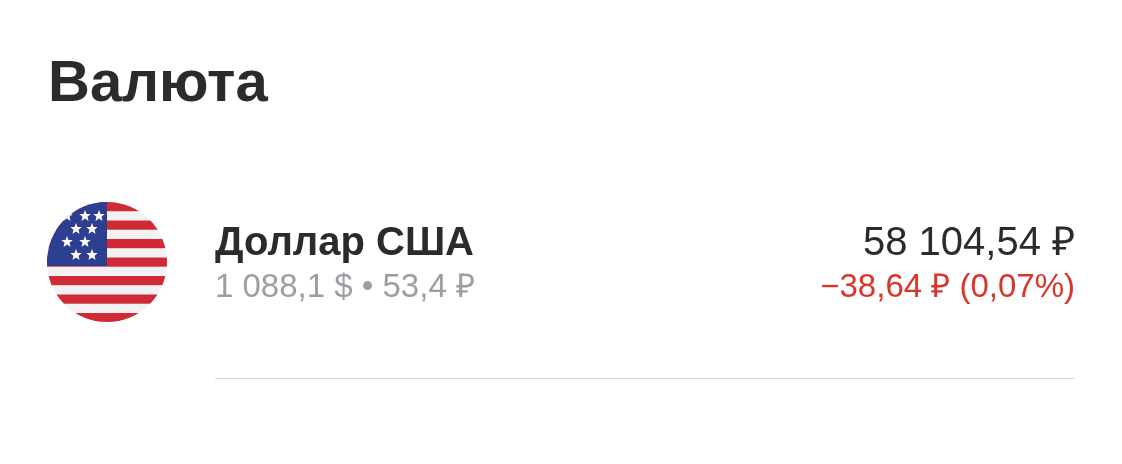 The width and height of the screenshot is (1122, 464). I want to click on currency-name: Доллар США, so click(344, 241).